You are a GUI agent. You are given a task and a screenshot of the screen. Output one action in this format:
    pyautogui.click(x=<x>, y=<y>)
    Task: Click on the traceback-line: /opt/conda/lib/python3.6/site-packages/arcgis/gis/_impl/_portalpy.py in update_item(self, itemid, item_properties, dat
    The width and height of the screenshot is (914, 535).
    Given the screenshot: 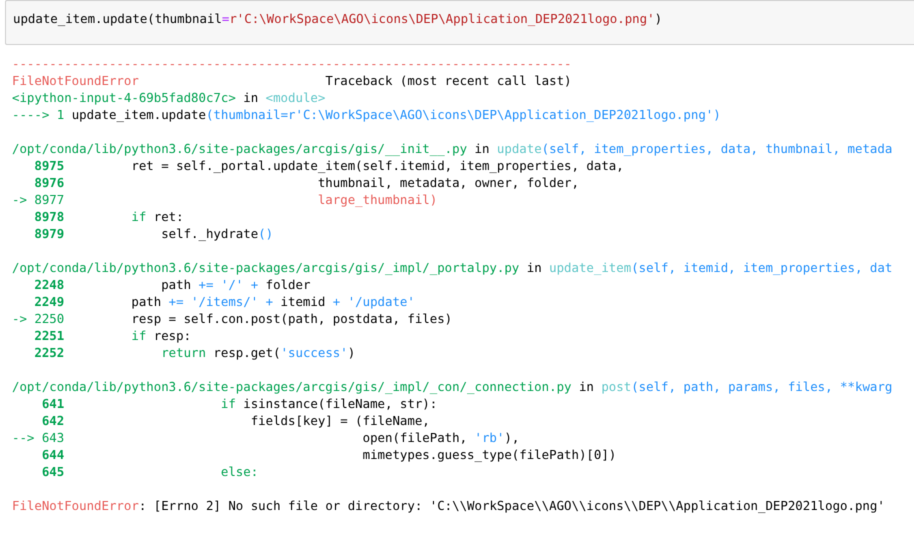 What is the action you would take?
    pyautogui.click(x=452, y=267)
    